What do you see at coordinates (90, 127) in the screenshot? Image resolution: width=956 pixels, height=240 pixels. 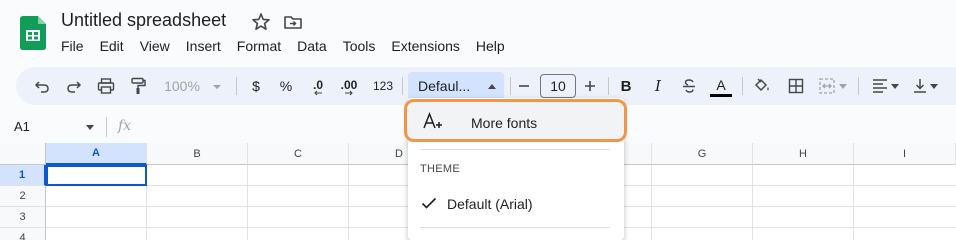 I see `name-box-chevron-down-icon` at bounding box center [90, 127].